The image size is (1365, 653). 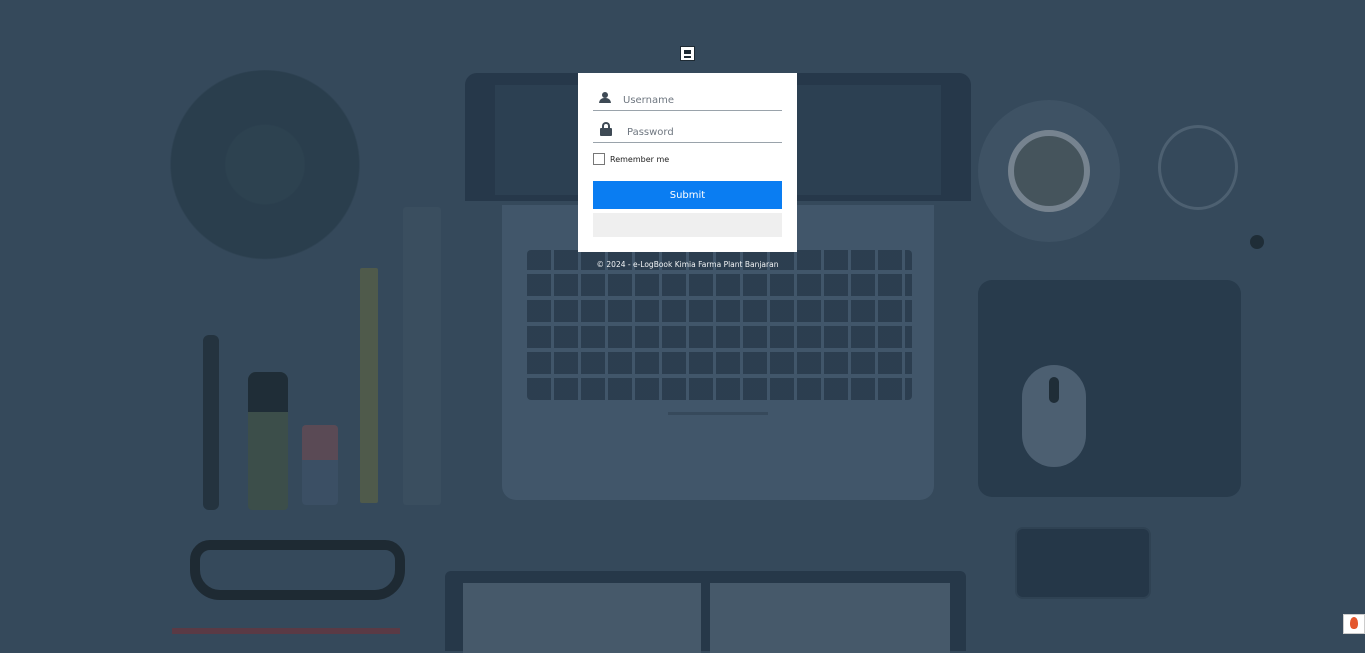 I want to click on earphone-plug-decoration, so click(x=1257, y=242).